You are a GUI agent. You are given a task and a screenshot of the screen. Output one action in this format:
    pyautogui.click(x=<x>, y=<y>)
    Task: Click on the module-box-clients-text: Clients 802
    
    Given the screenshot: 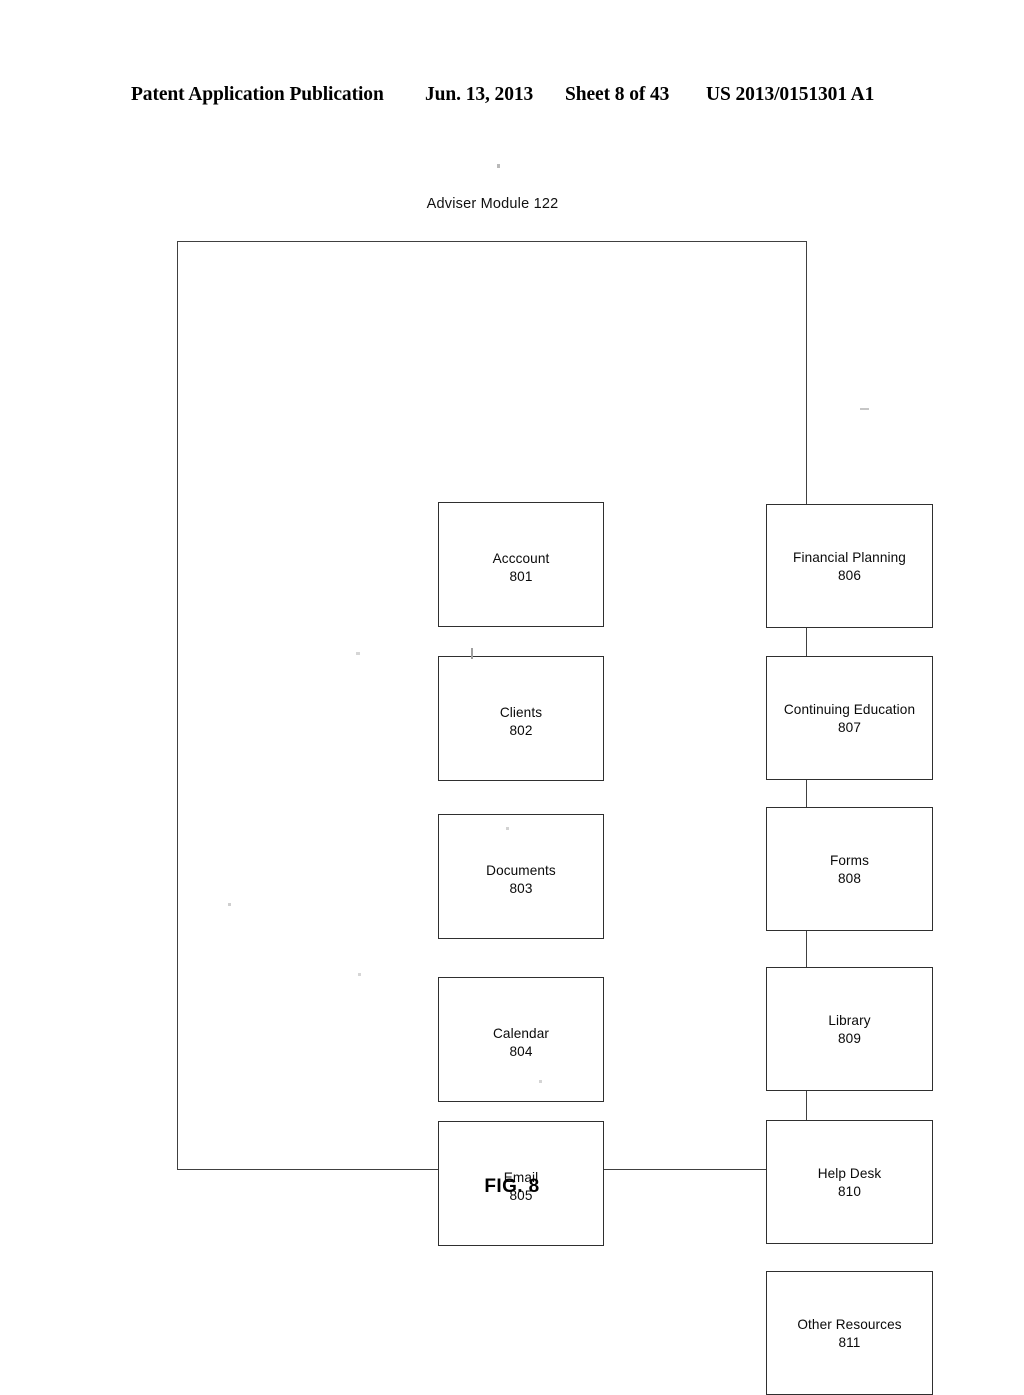 What is the action you would take?
    pyautogui.click(x=521, y=722)
    